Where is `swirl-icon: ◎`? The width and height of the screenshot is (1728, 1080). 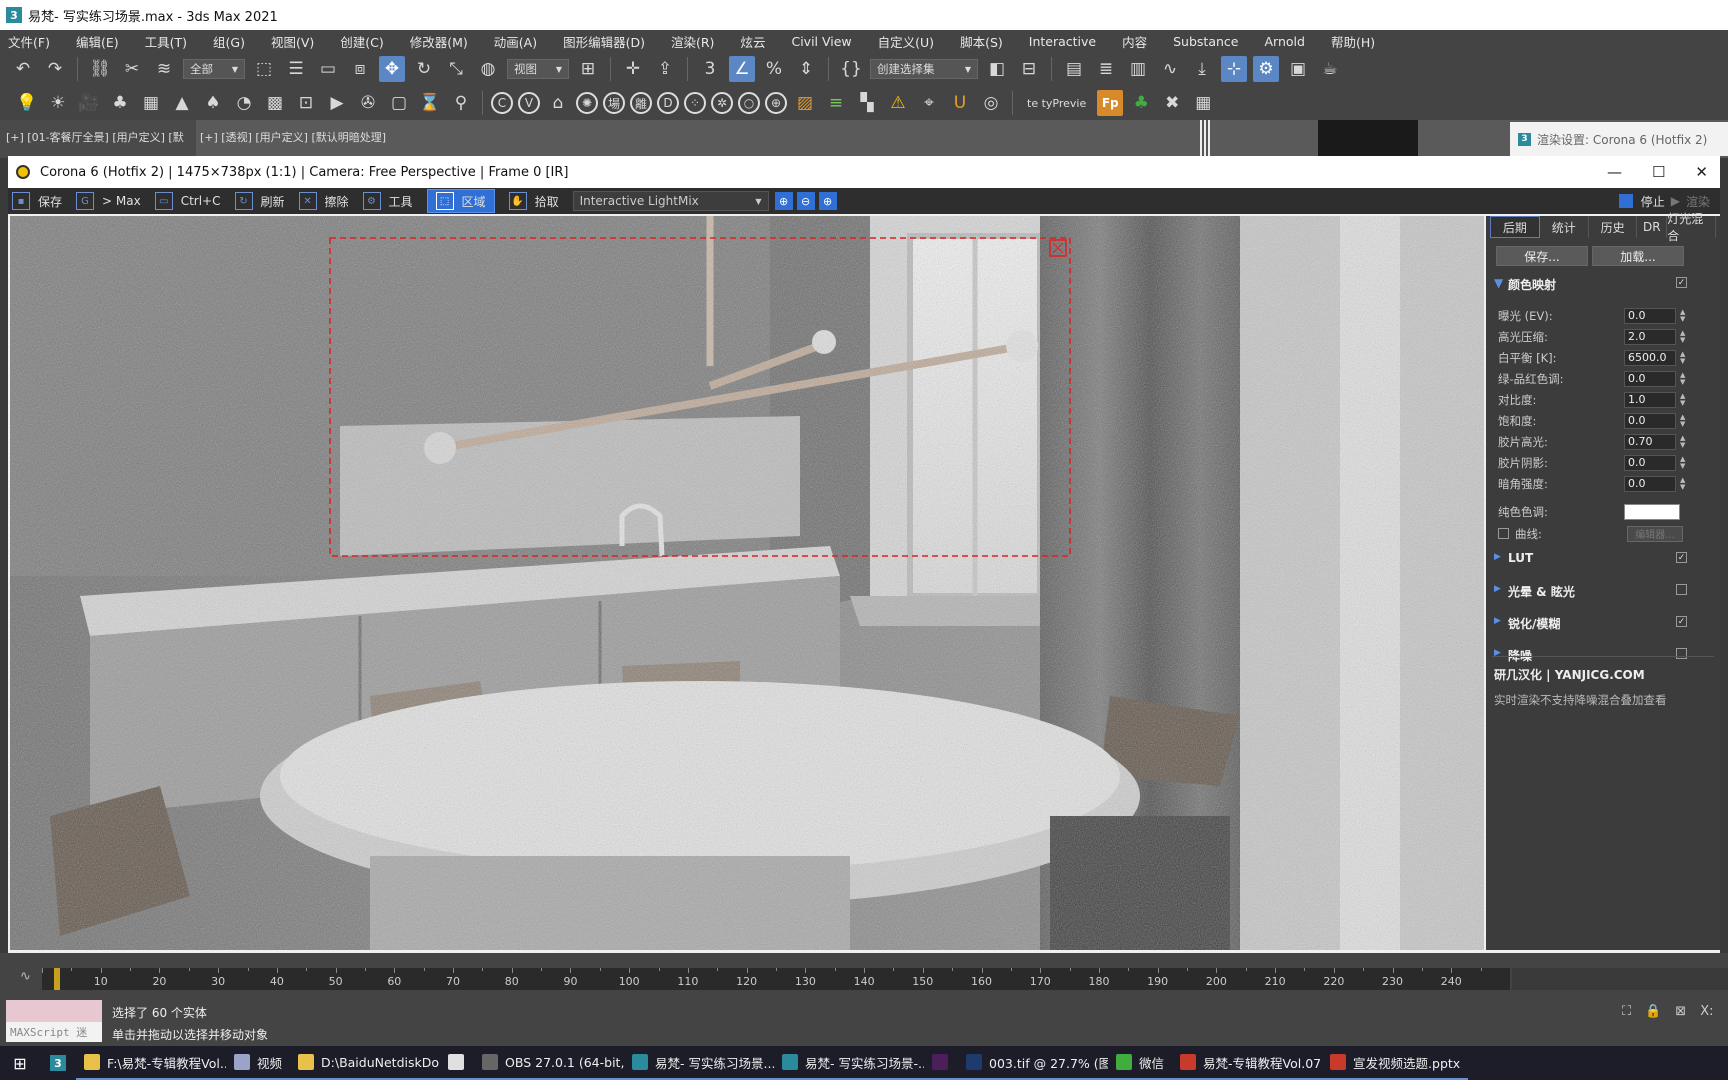
swirl-icon: ◎ is located at coordinates (991, 103).